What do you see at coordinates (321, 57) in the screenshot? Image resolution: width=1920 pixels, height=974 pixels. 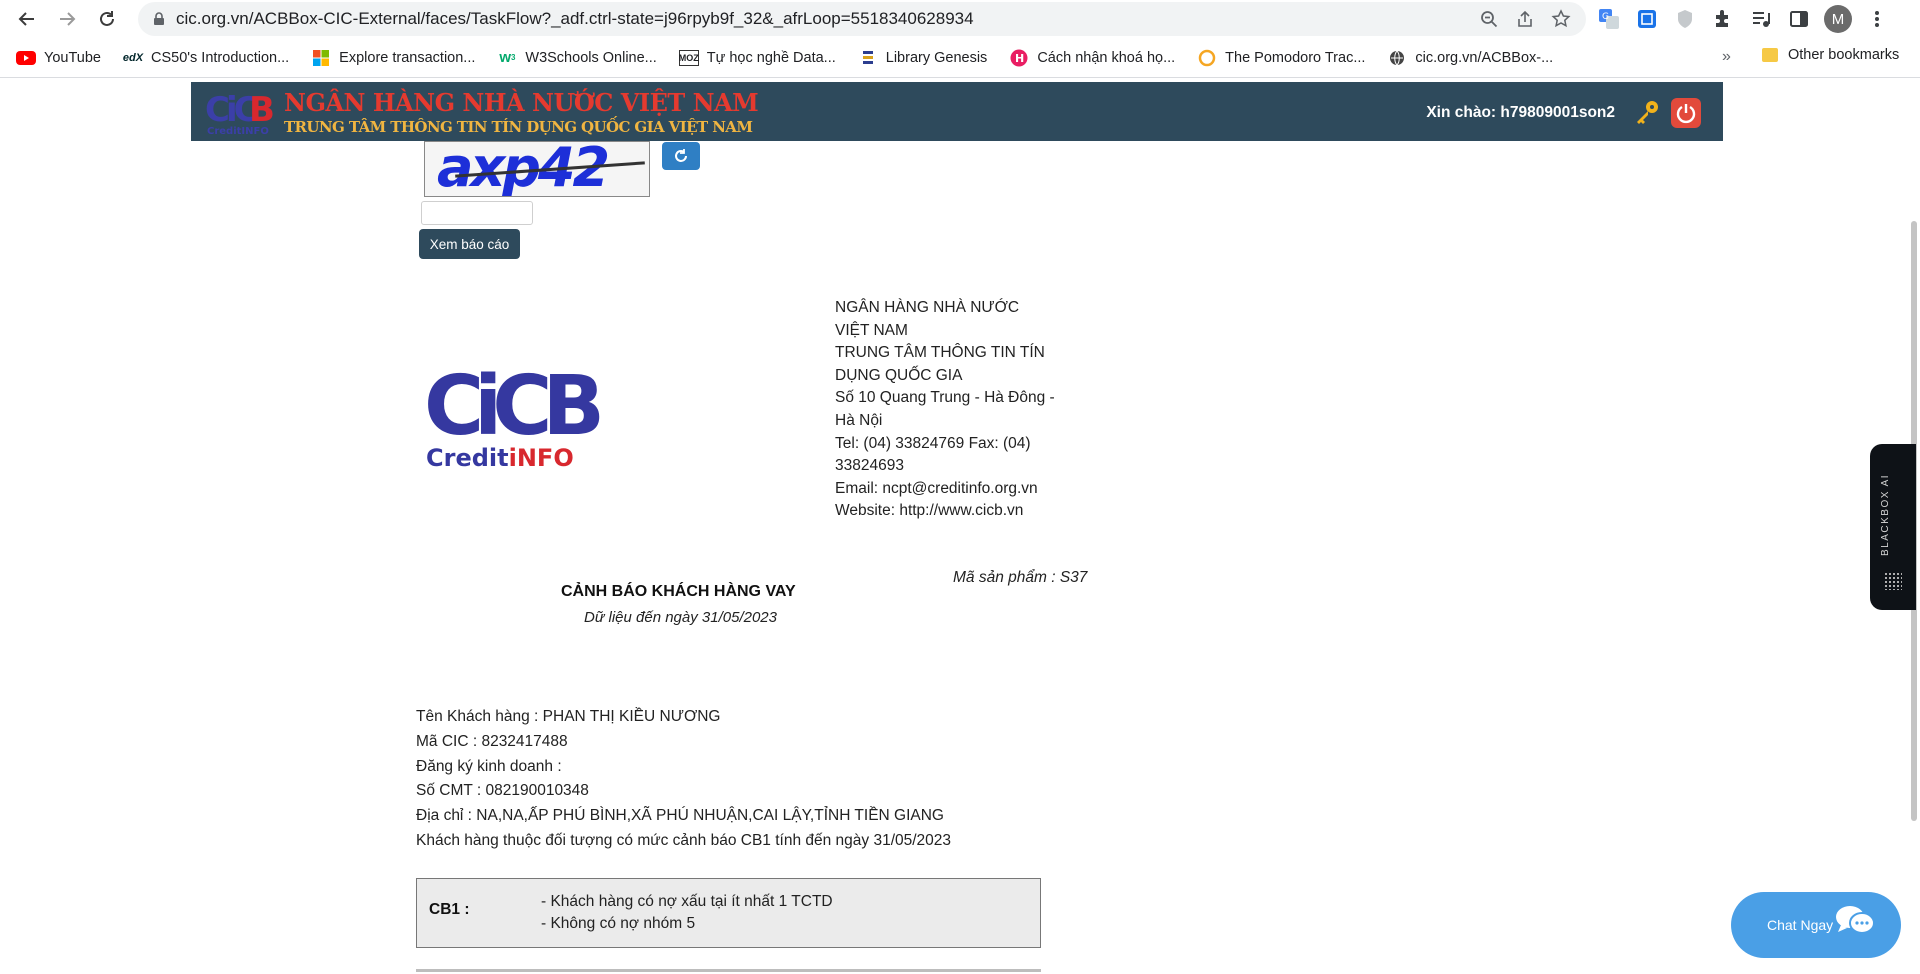 I see `microsoft-icon` at bounding box center [321, 57].